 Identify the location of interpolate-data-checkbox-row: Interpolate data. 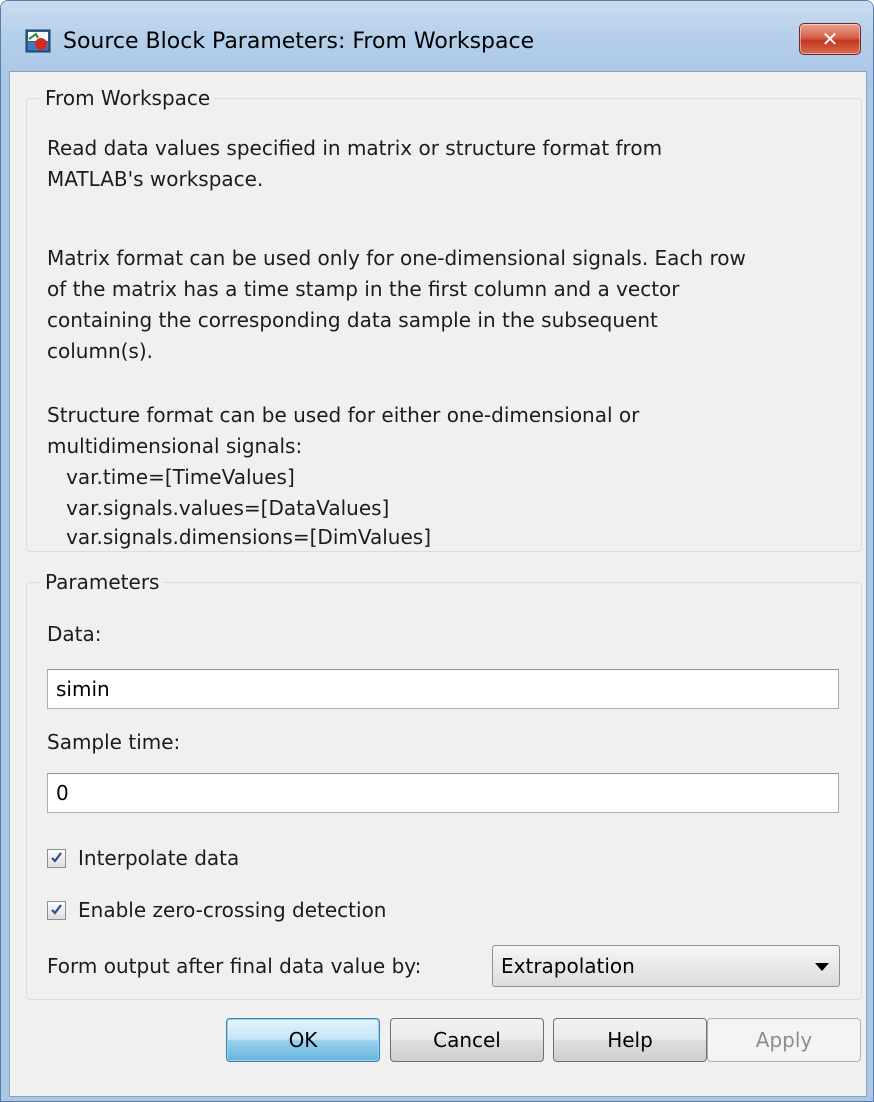
(143, 858).